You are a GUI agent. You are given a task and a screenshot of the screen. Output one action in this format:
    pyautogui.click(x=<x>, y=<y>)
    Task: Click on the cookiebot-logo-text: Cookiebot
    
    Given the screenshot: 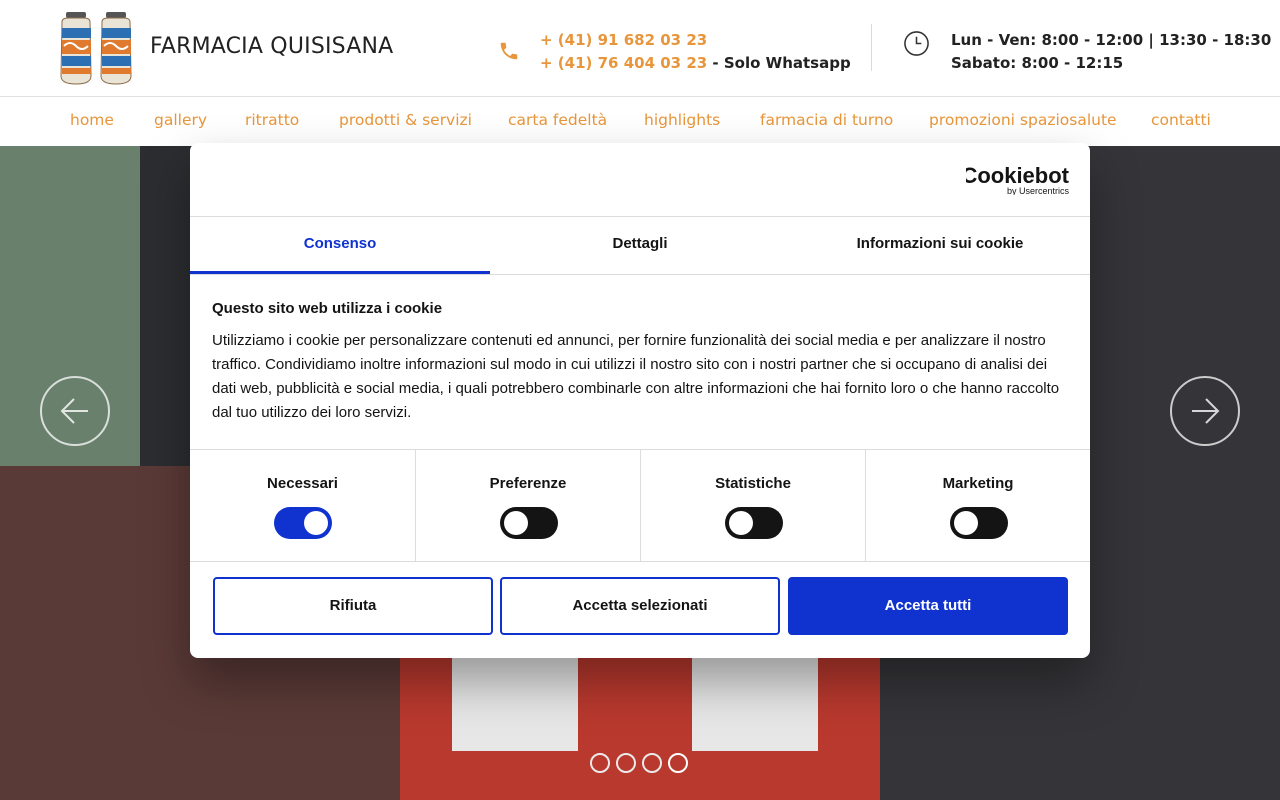 What is the action you would take?
    pyautogui.click(x=1018, y=175)
    